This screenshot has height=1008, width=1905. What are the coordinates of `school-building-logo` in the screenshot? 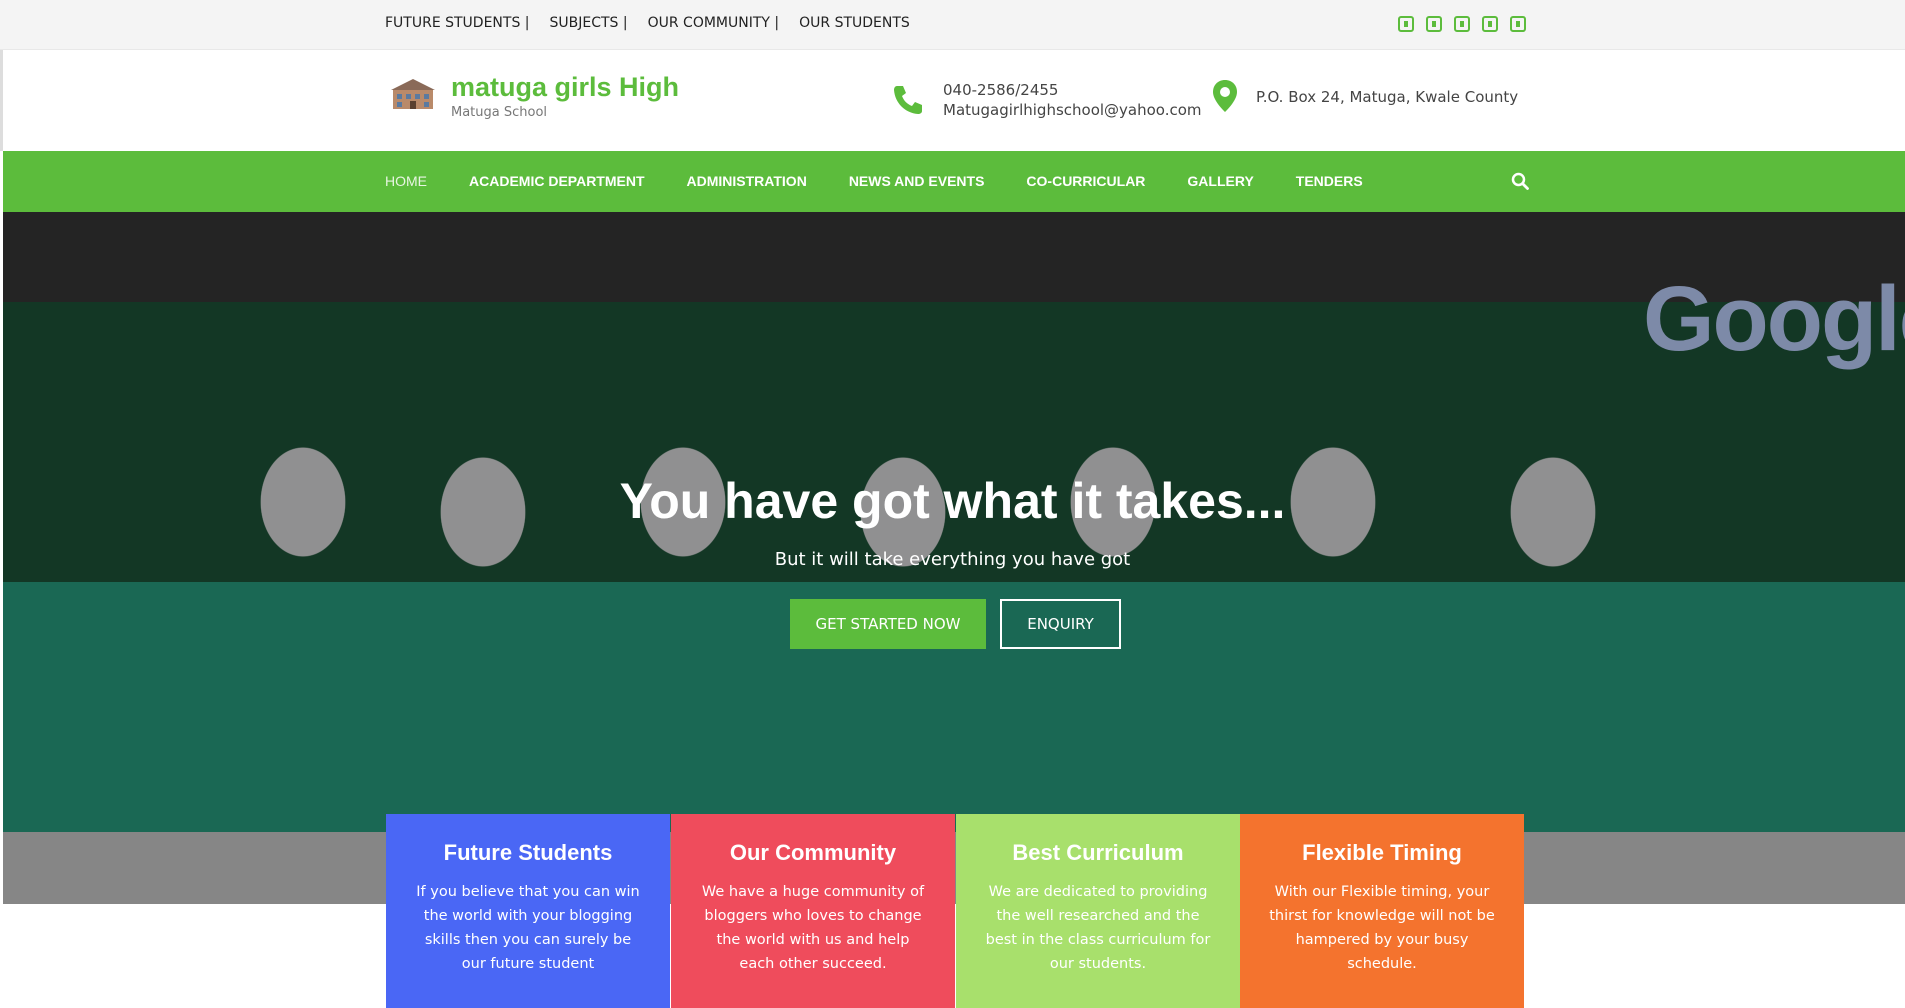 It's located at (413, 95).